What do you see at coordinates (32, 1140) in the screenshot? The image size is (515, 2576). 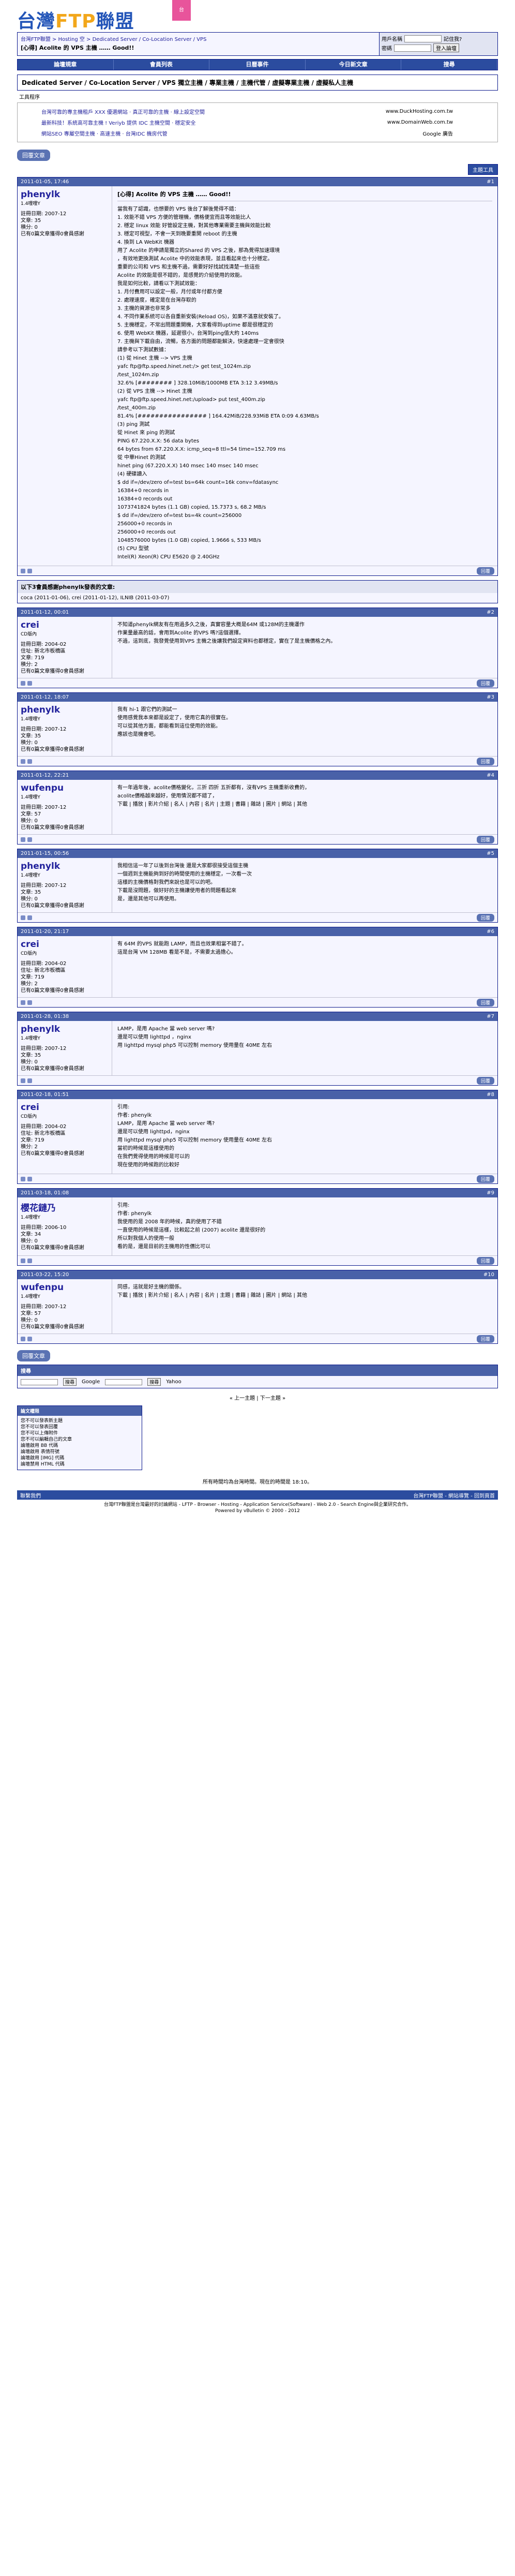 I see `user-stat: 文章: 719` at bounding box center [32, 1140].